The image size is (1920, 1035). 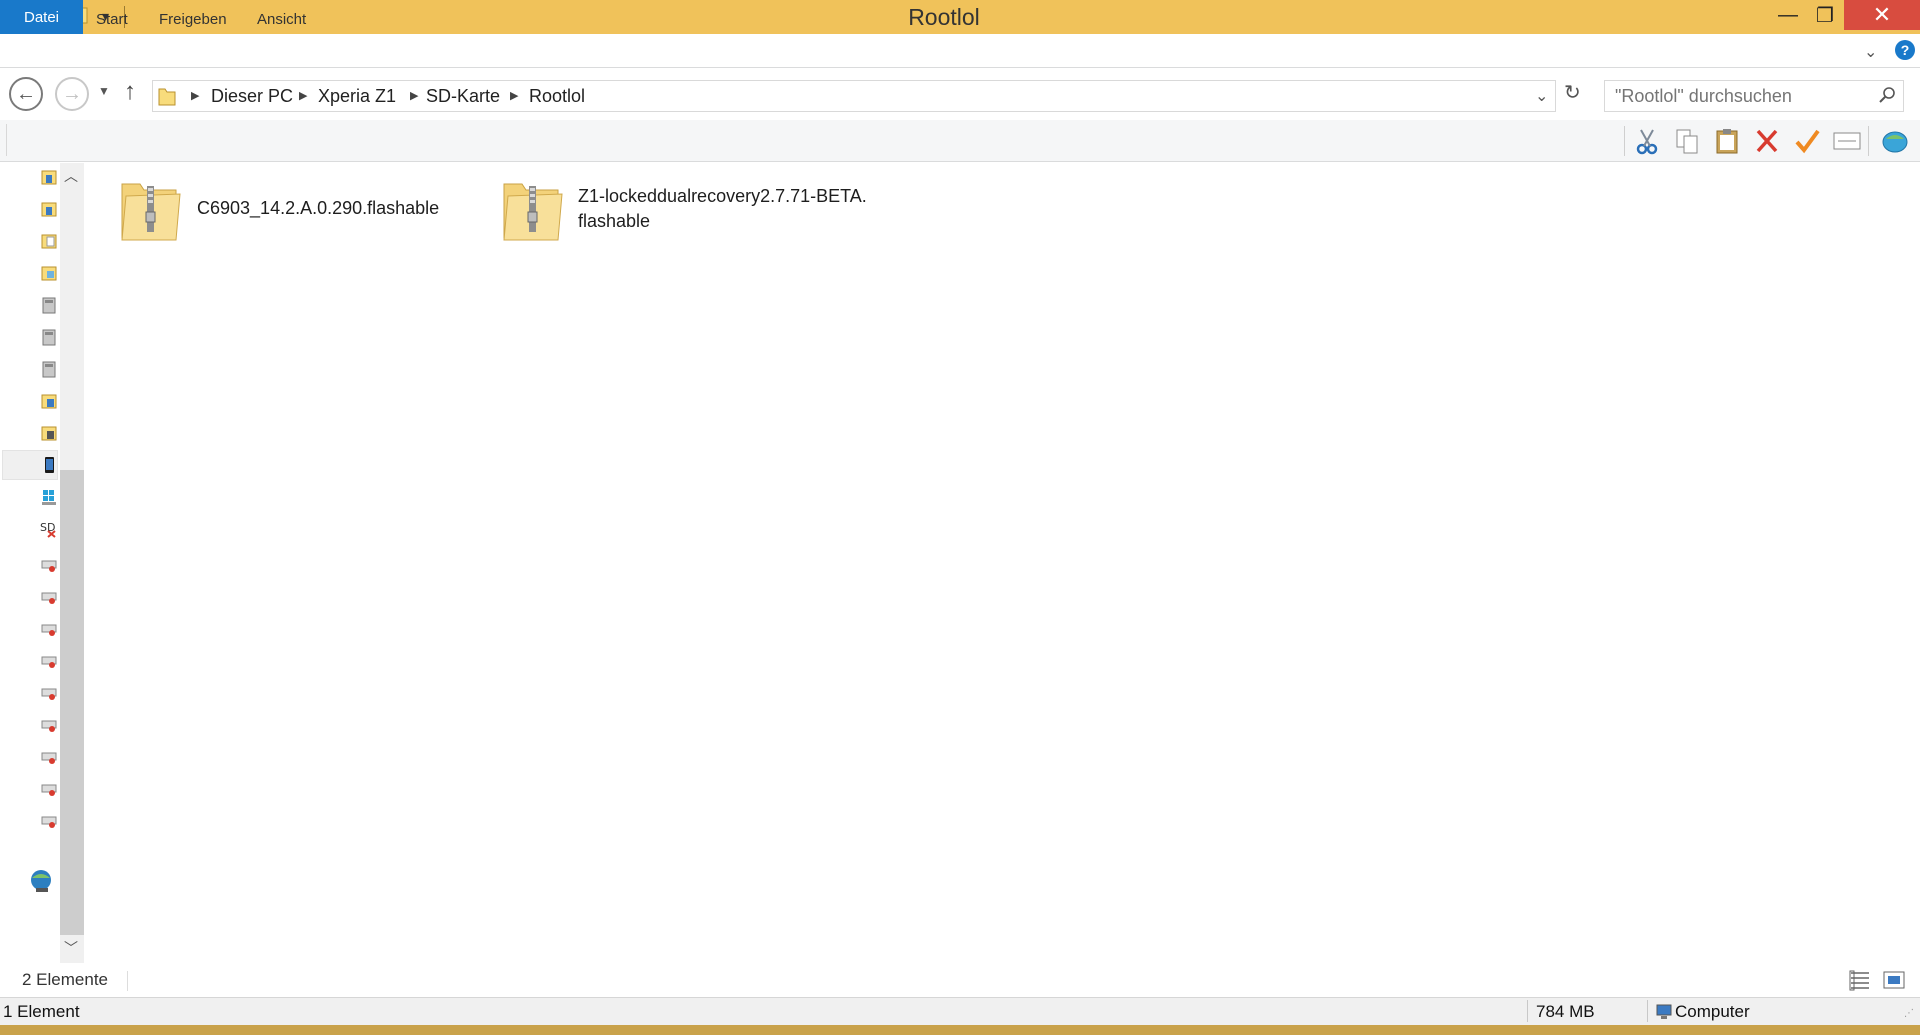 What do you see at coordinates (463, 96) in the screenshot?
I see `breadcrumb-item: SD-Karte` at bounding box center [463, 96].